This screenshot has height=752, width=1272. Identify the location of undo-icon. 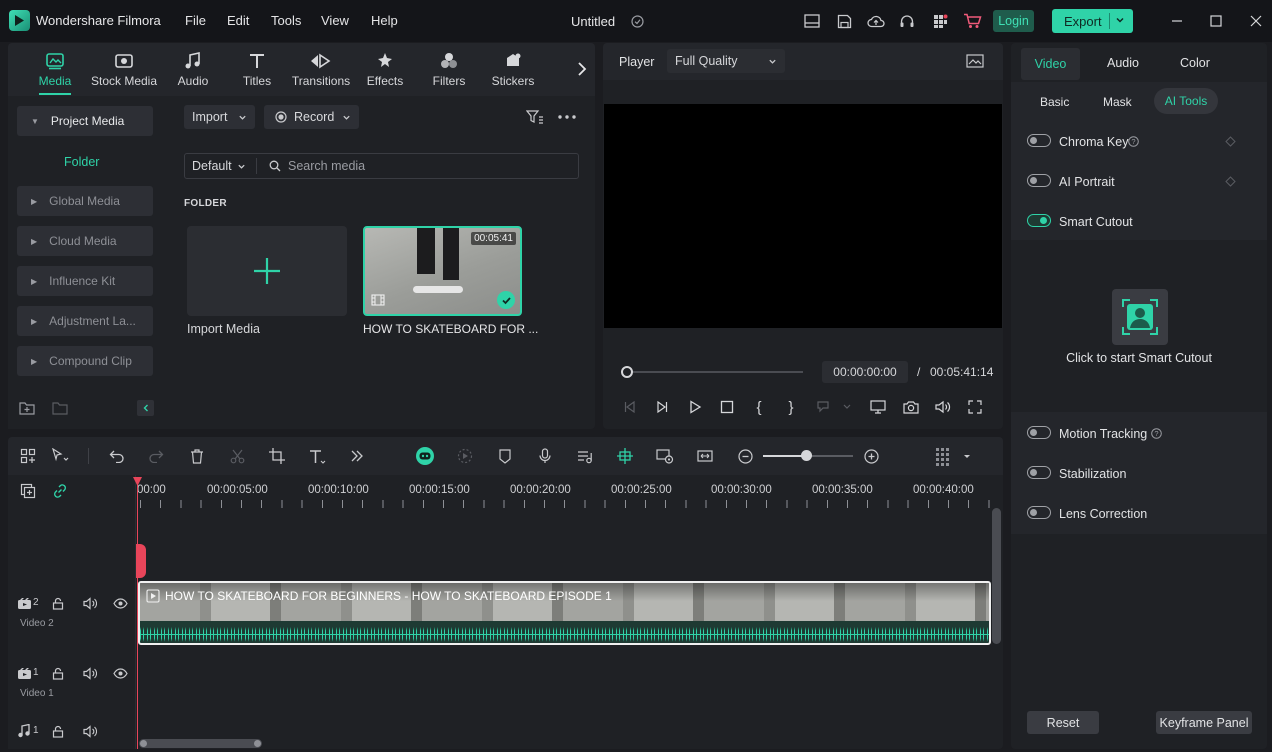
(117, 456).